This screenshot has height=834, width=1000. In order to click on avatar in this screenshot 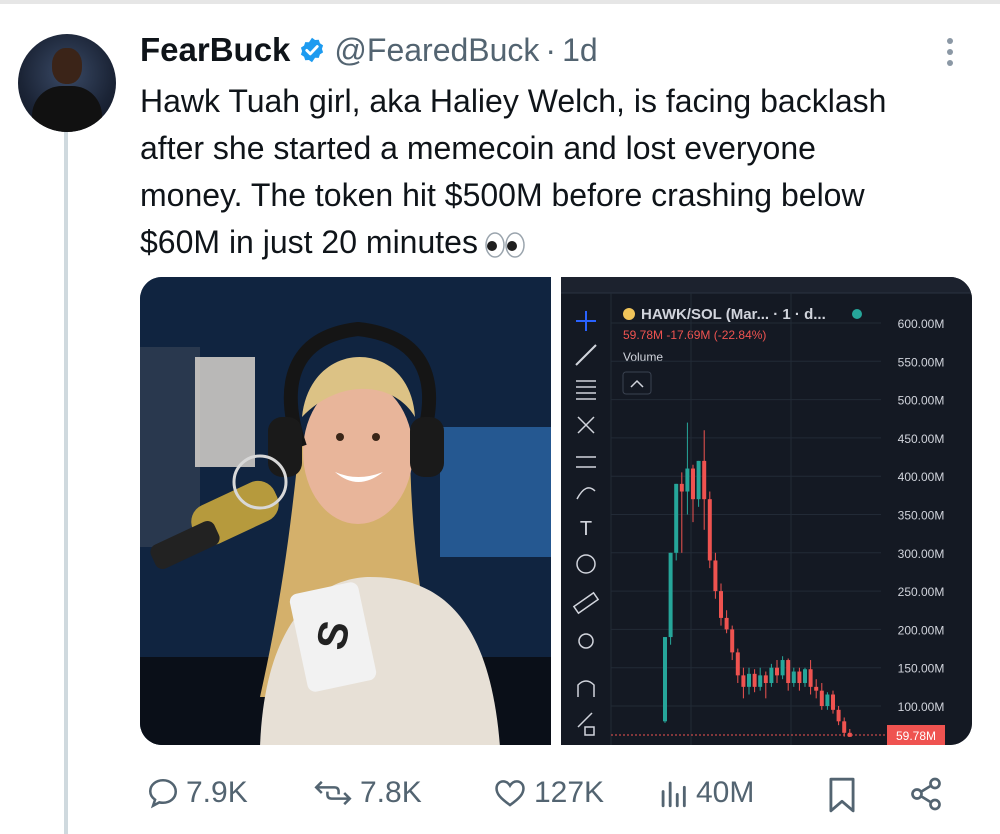, I will do `click(67, 83)`.